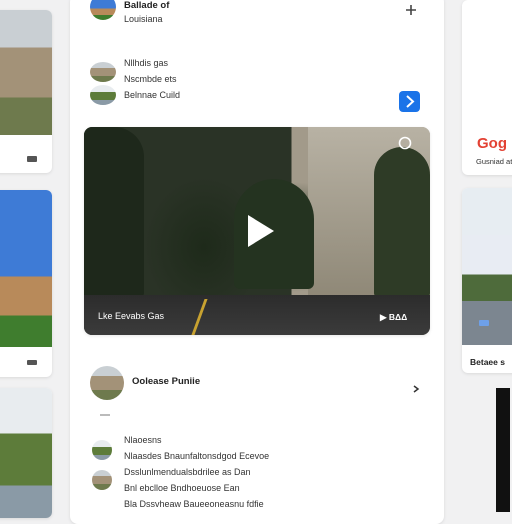 The image size is (512, 524). I want to click on post-subtitle: Louisiana, so click(143, 19).